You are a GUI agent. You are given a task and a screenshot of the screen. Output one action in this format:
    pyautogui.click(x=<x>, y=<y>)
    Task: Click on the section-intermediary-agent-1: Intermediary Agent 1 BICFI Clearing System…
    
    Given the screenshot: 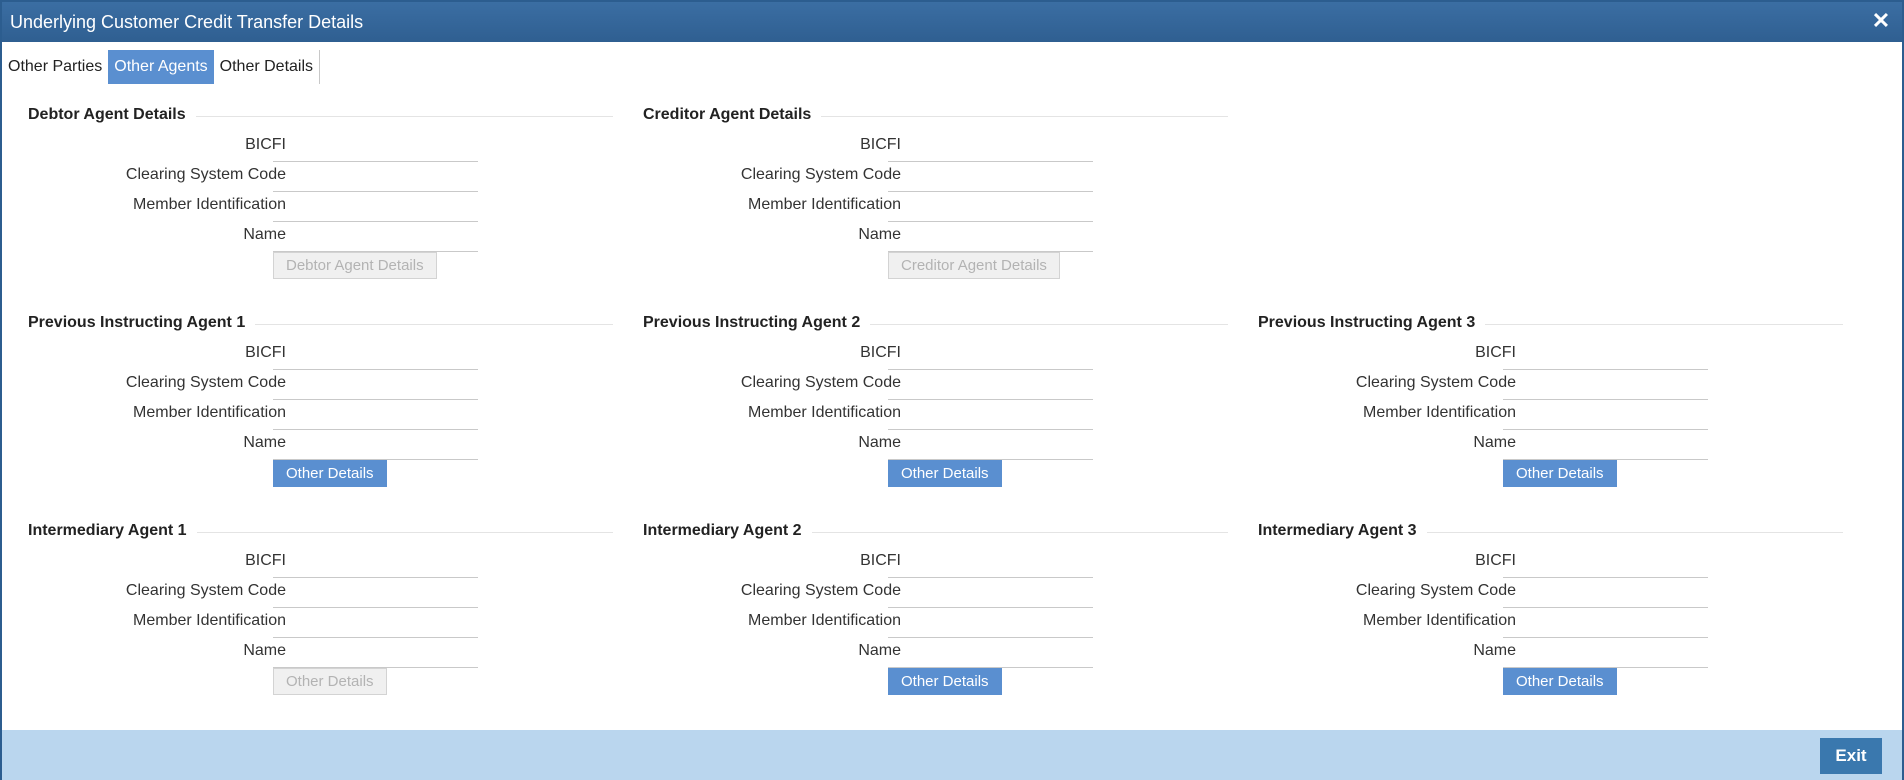 What is the action you would take?
    pyautogui.click(x=323, y=622)
    